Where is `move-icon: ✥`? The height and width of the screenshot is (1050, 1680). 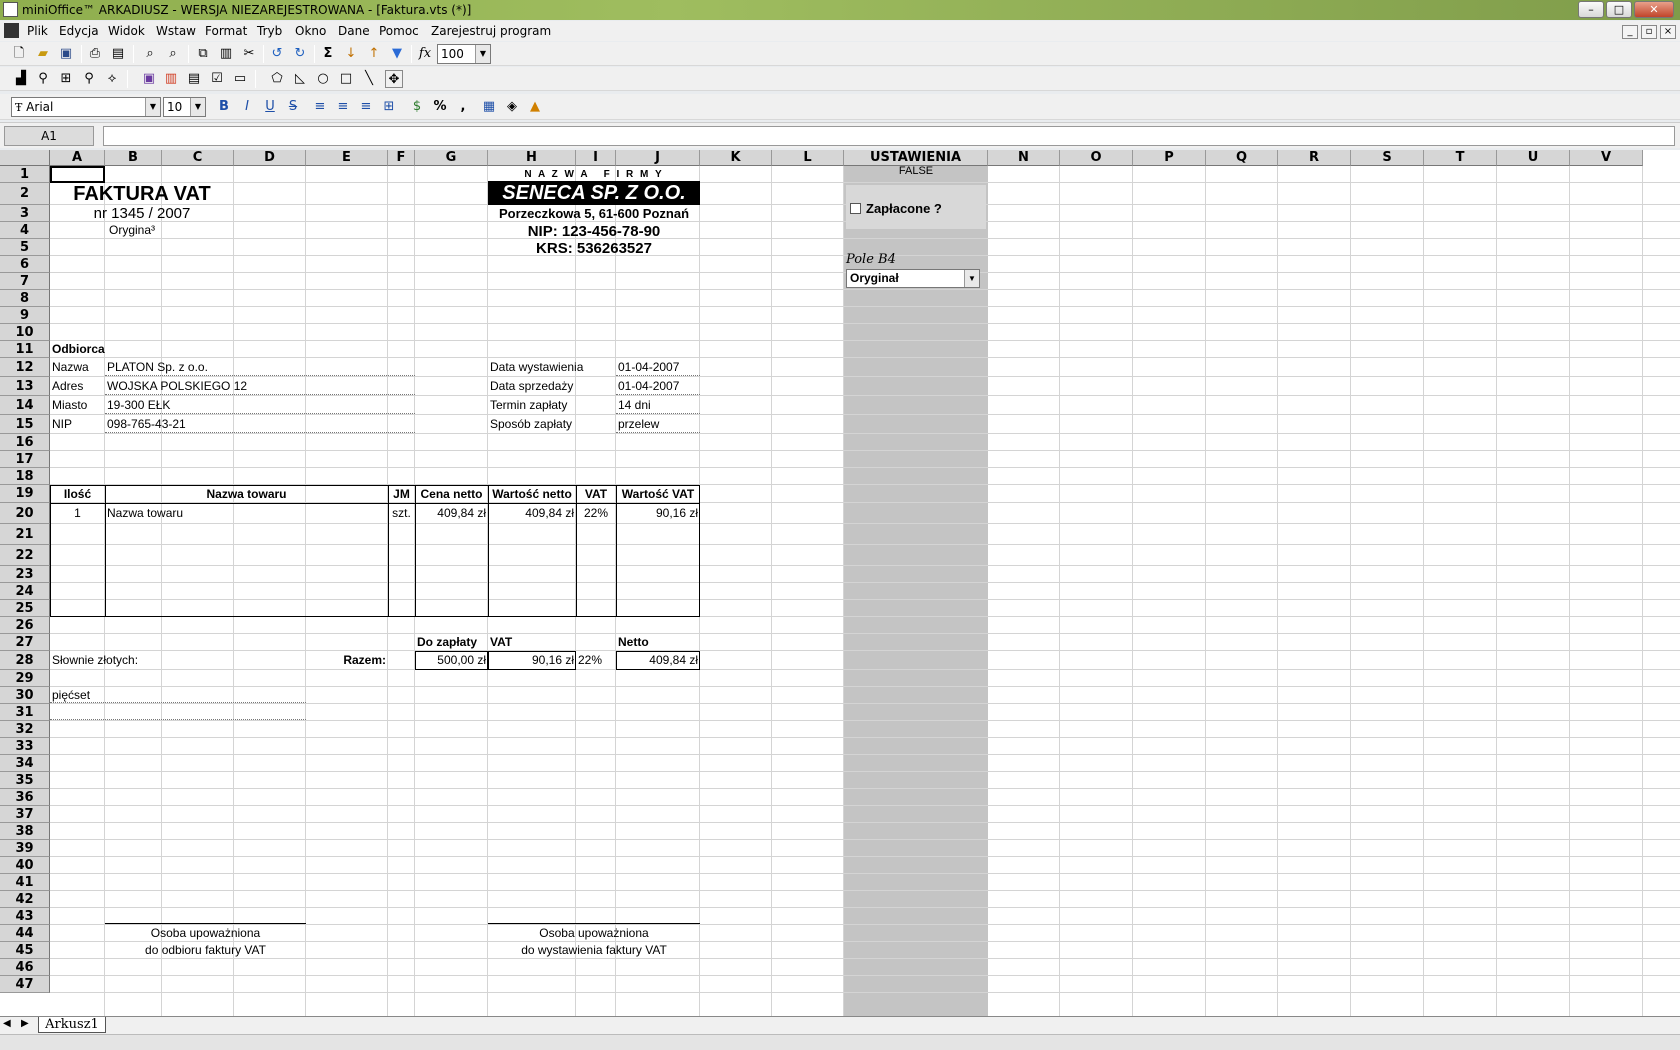 move-icon: ✥ is located at coordinates (394, 79).